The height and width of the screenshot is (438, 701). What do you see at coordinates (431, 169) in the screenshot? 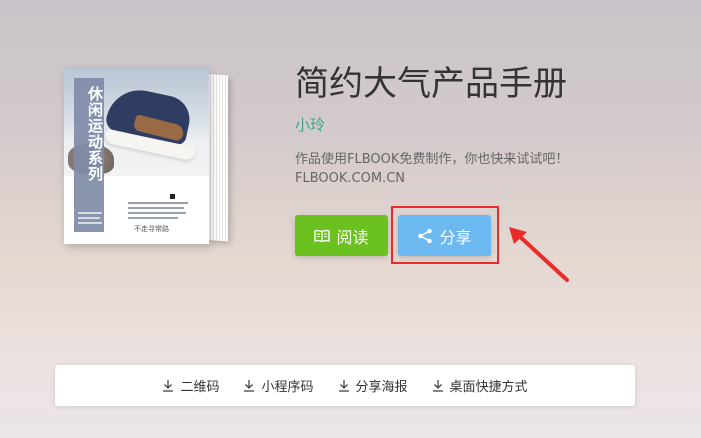
I see `book-description: 作品使用FLBOOK免费制作，你也快来试试吧！ FLBOOK.COM.CN` at bounding box center [431, 169].